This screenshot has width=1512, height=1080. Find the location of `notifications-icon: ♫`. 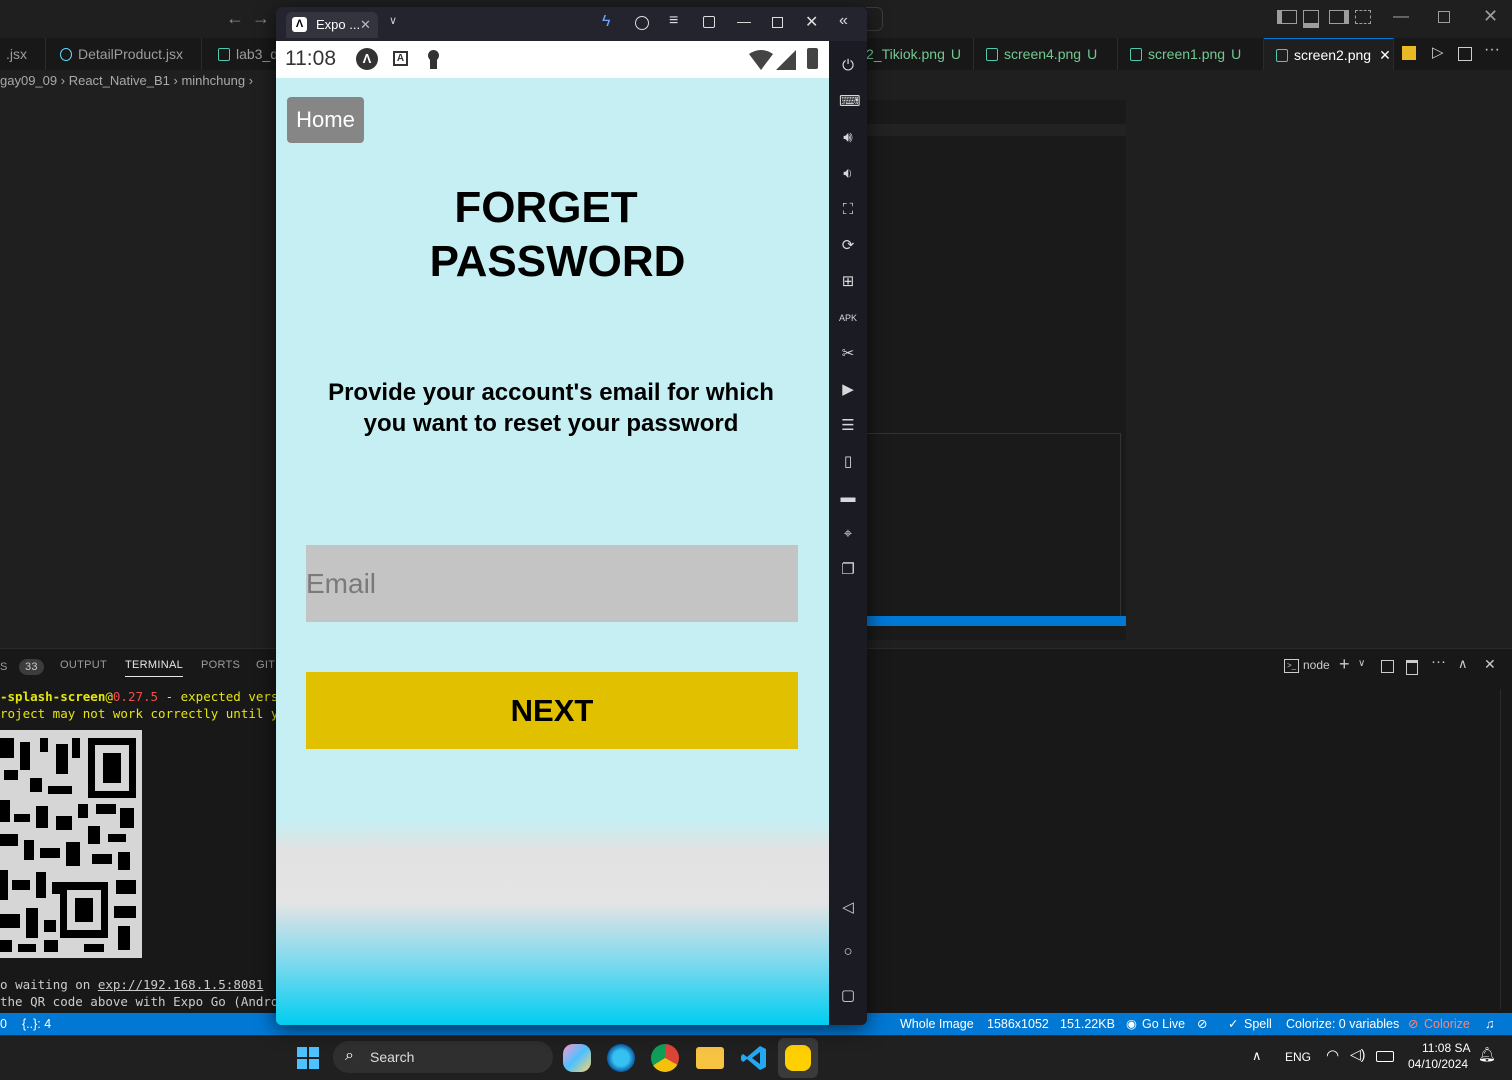

notifications-icon: ♫ is located at coordinates (1489, 1024).